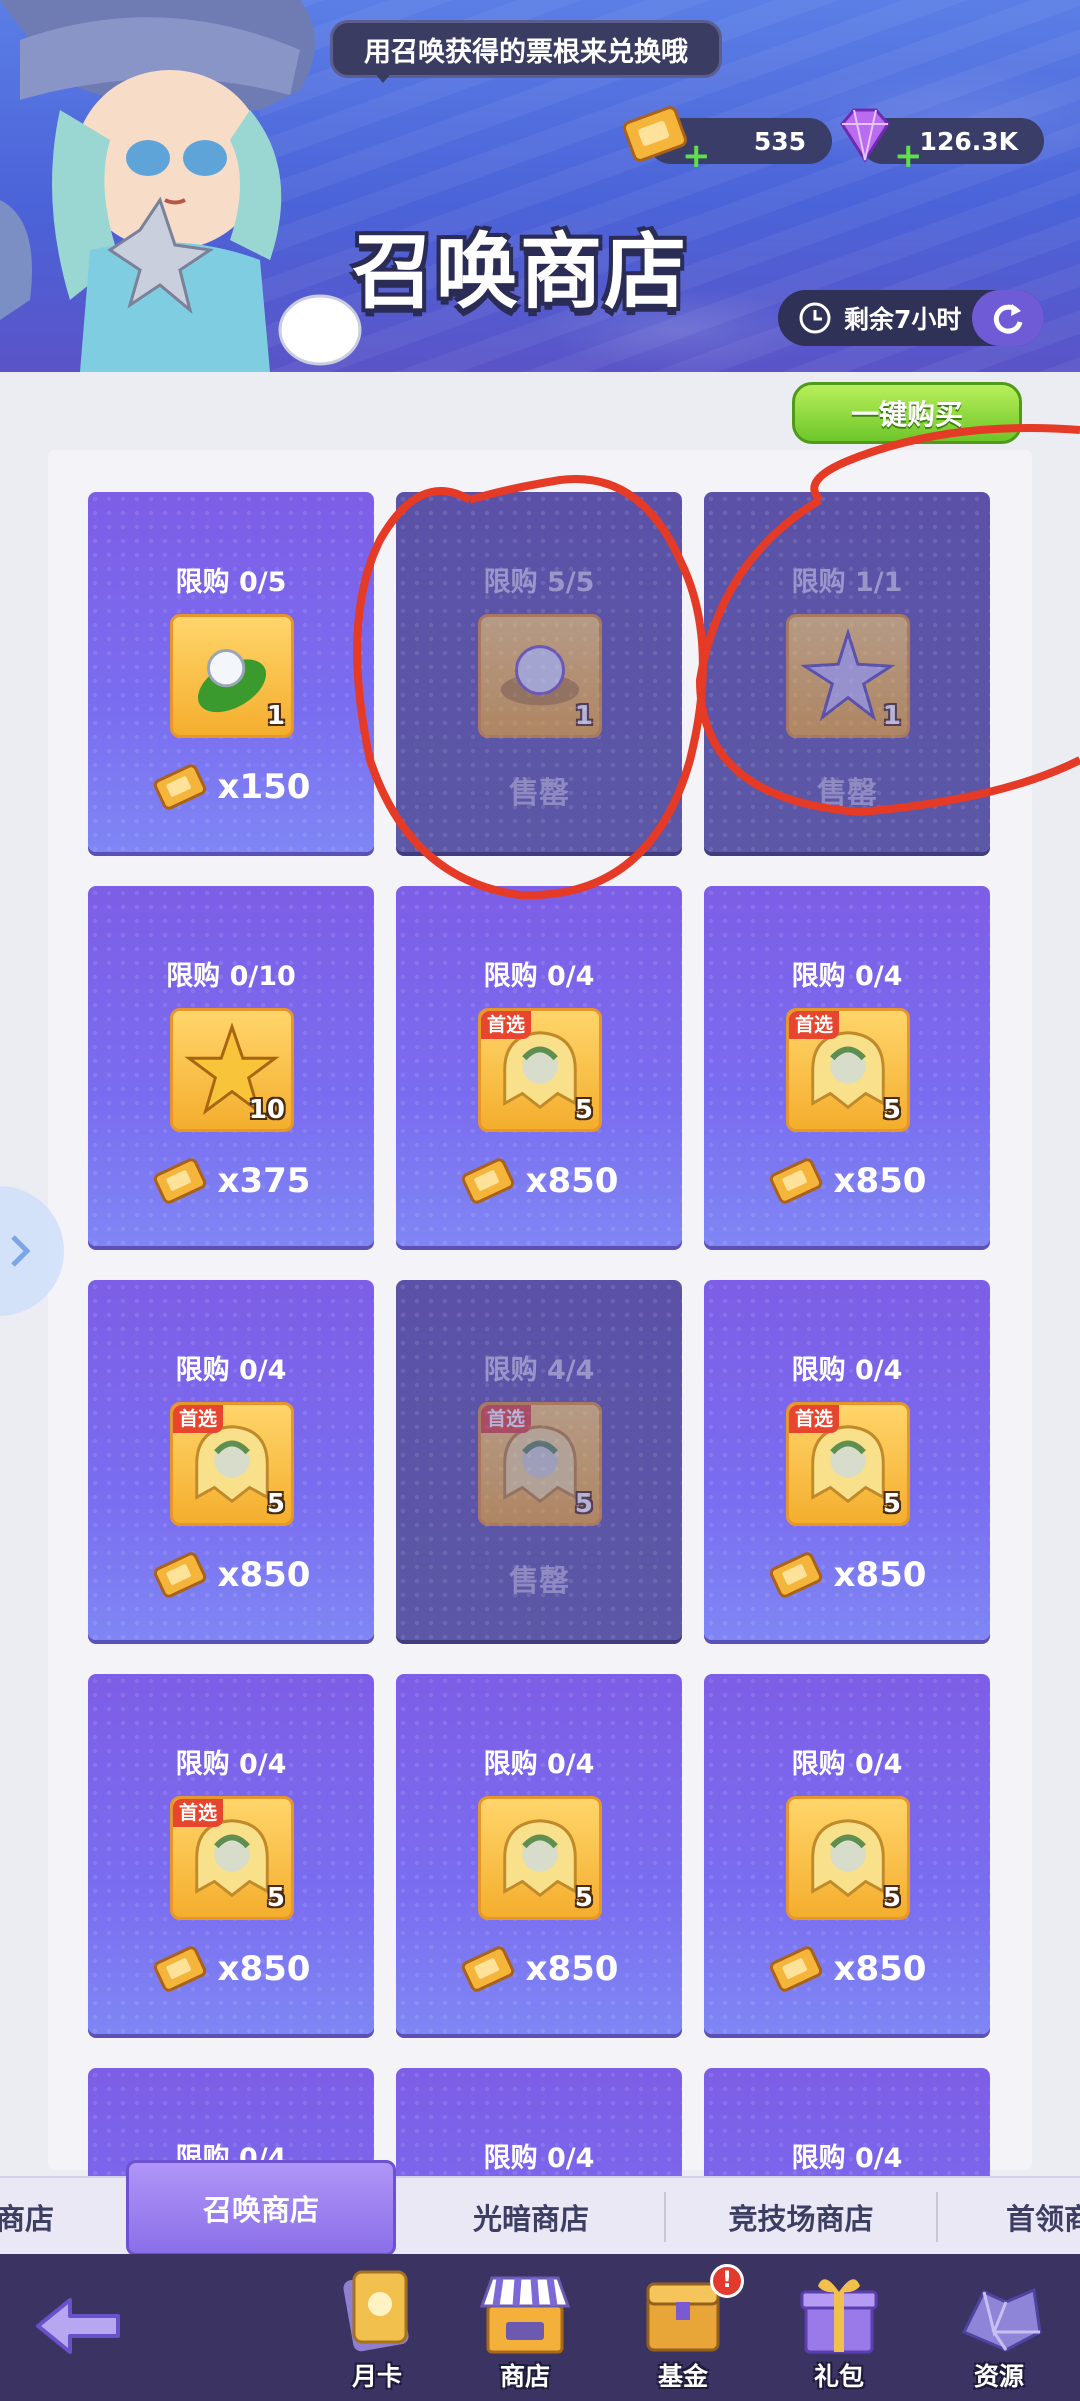 This screenshot has width=1080, height=2401. Describe the element at coordinates (231, 582) in the screenshot. I see `purchase-limit: 限购 0/5` at that location.